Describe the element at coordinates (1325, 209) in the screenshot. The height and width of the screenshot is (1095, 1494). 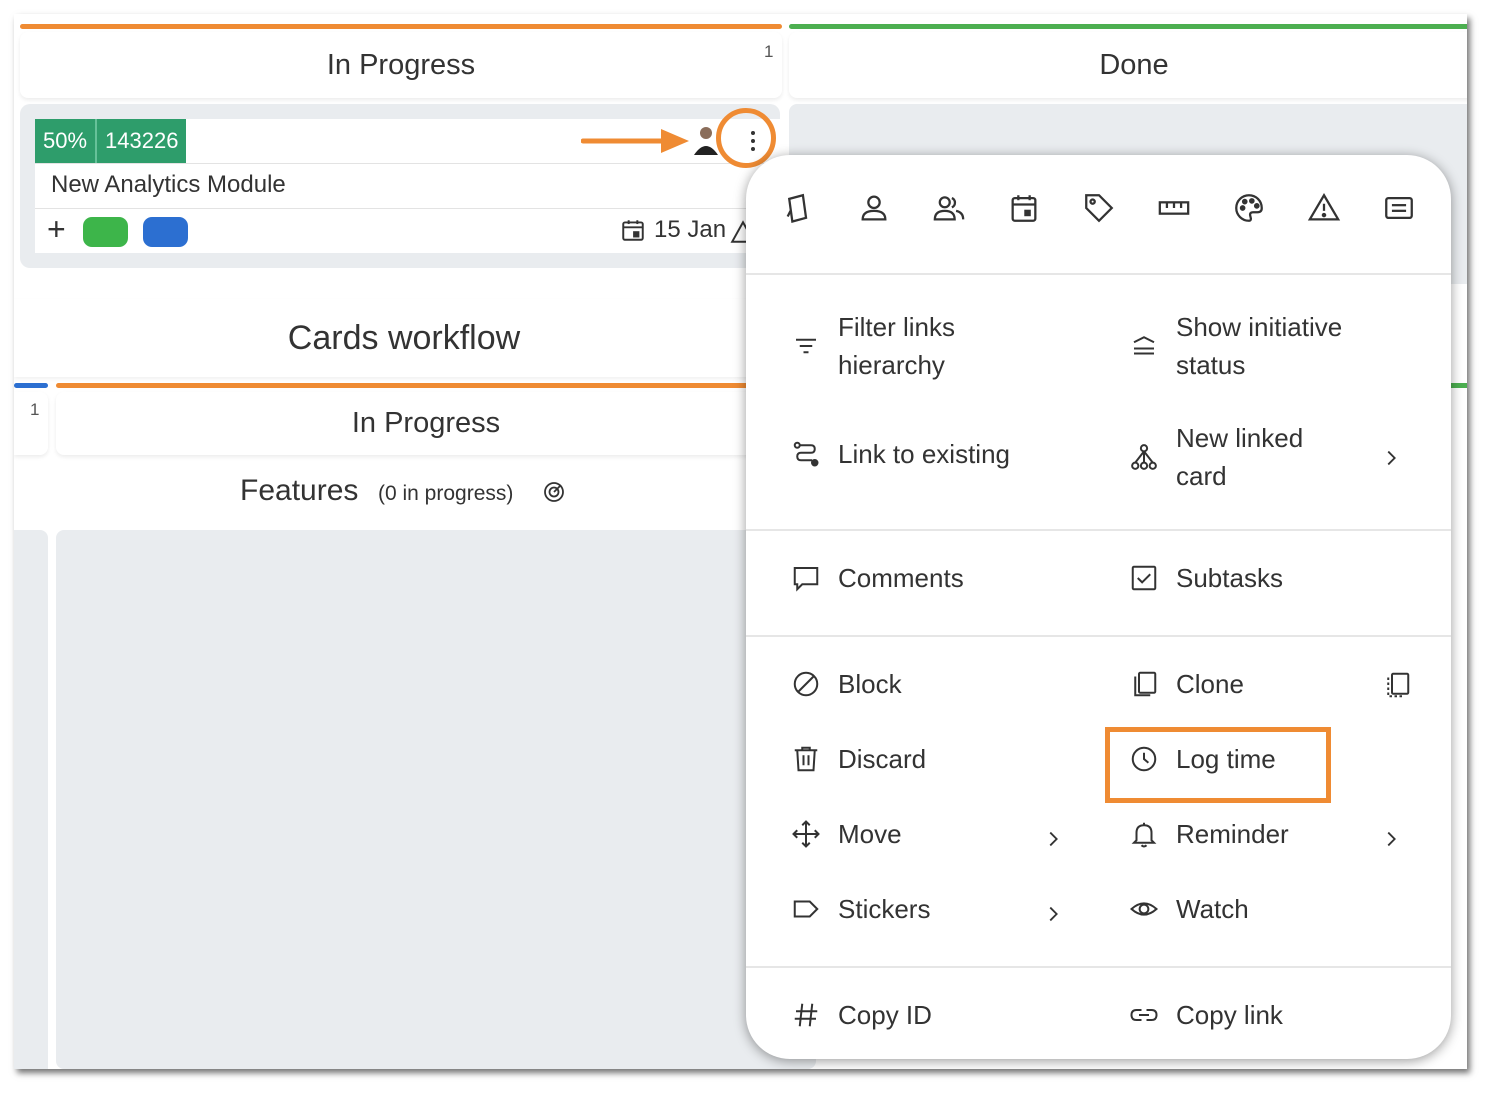
I see `warning-icon` at that location.